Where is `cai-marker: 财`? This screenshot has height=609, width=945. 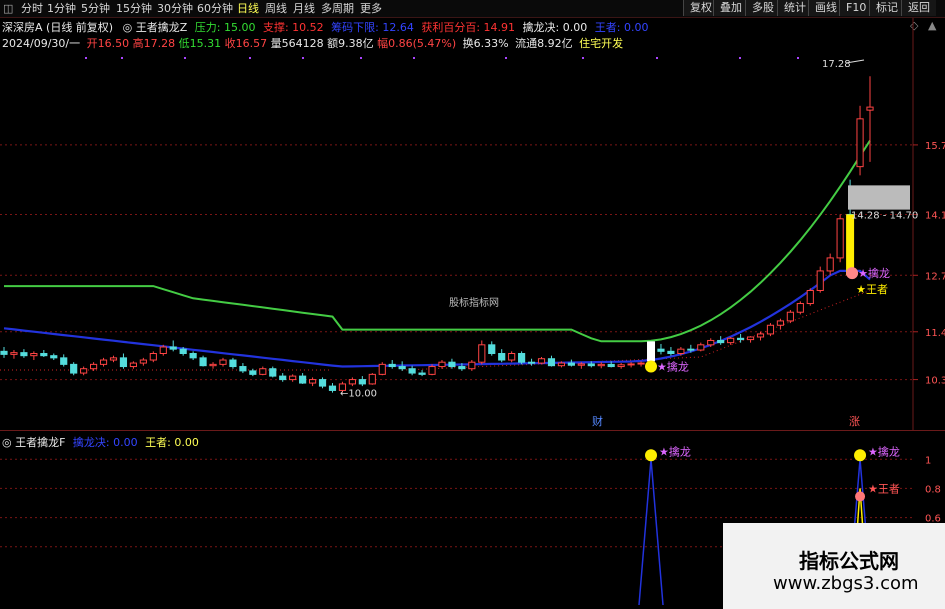
cai-marker: 财 is located at coordinates (597, 421).